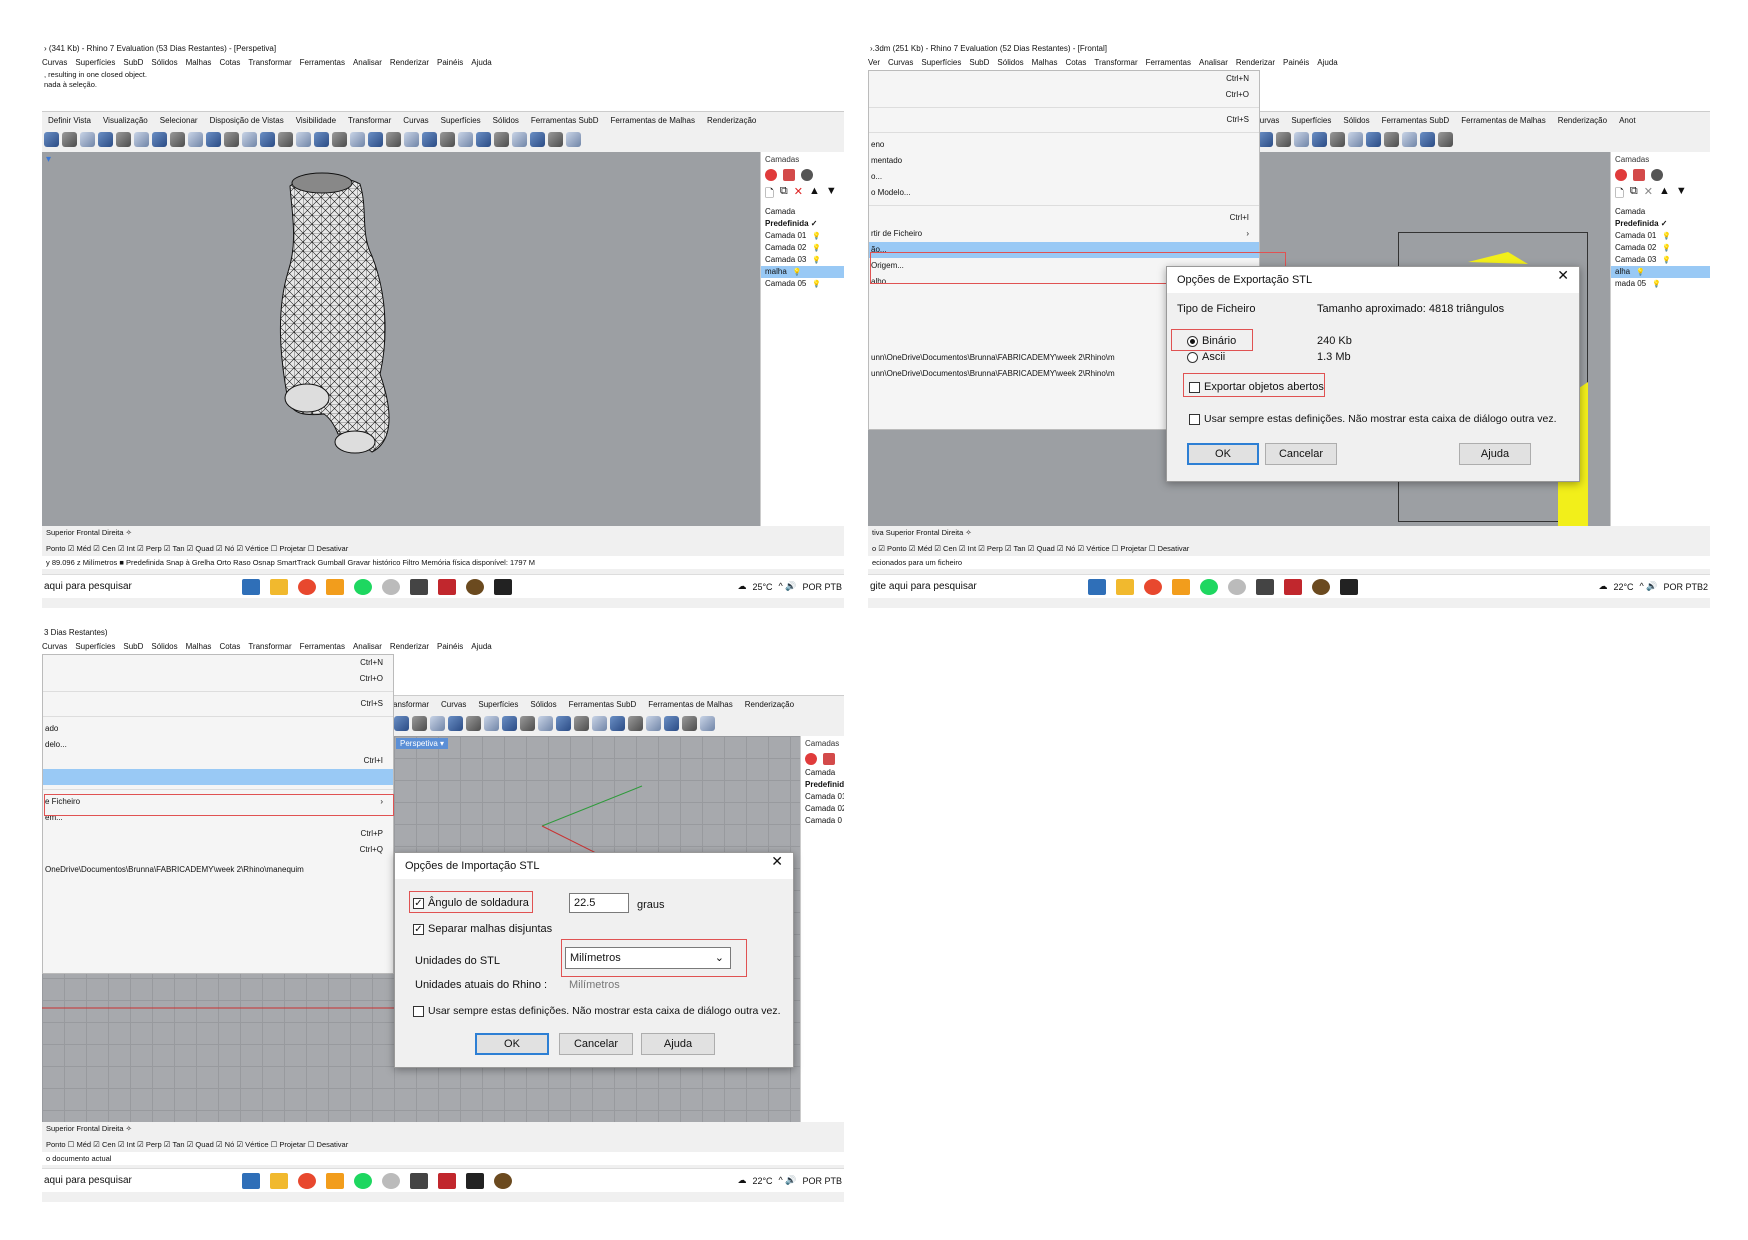  What do you see at coordinates (802, 260) in the screenshot?
I see `layer-row: Camada 03 💡` at bounding box center [802, 260].